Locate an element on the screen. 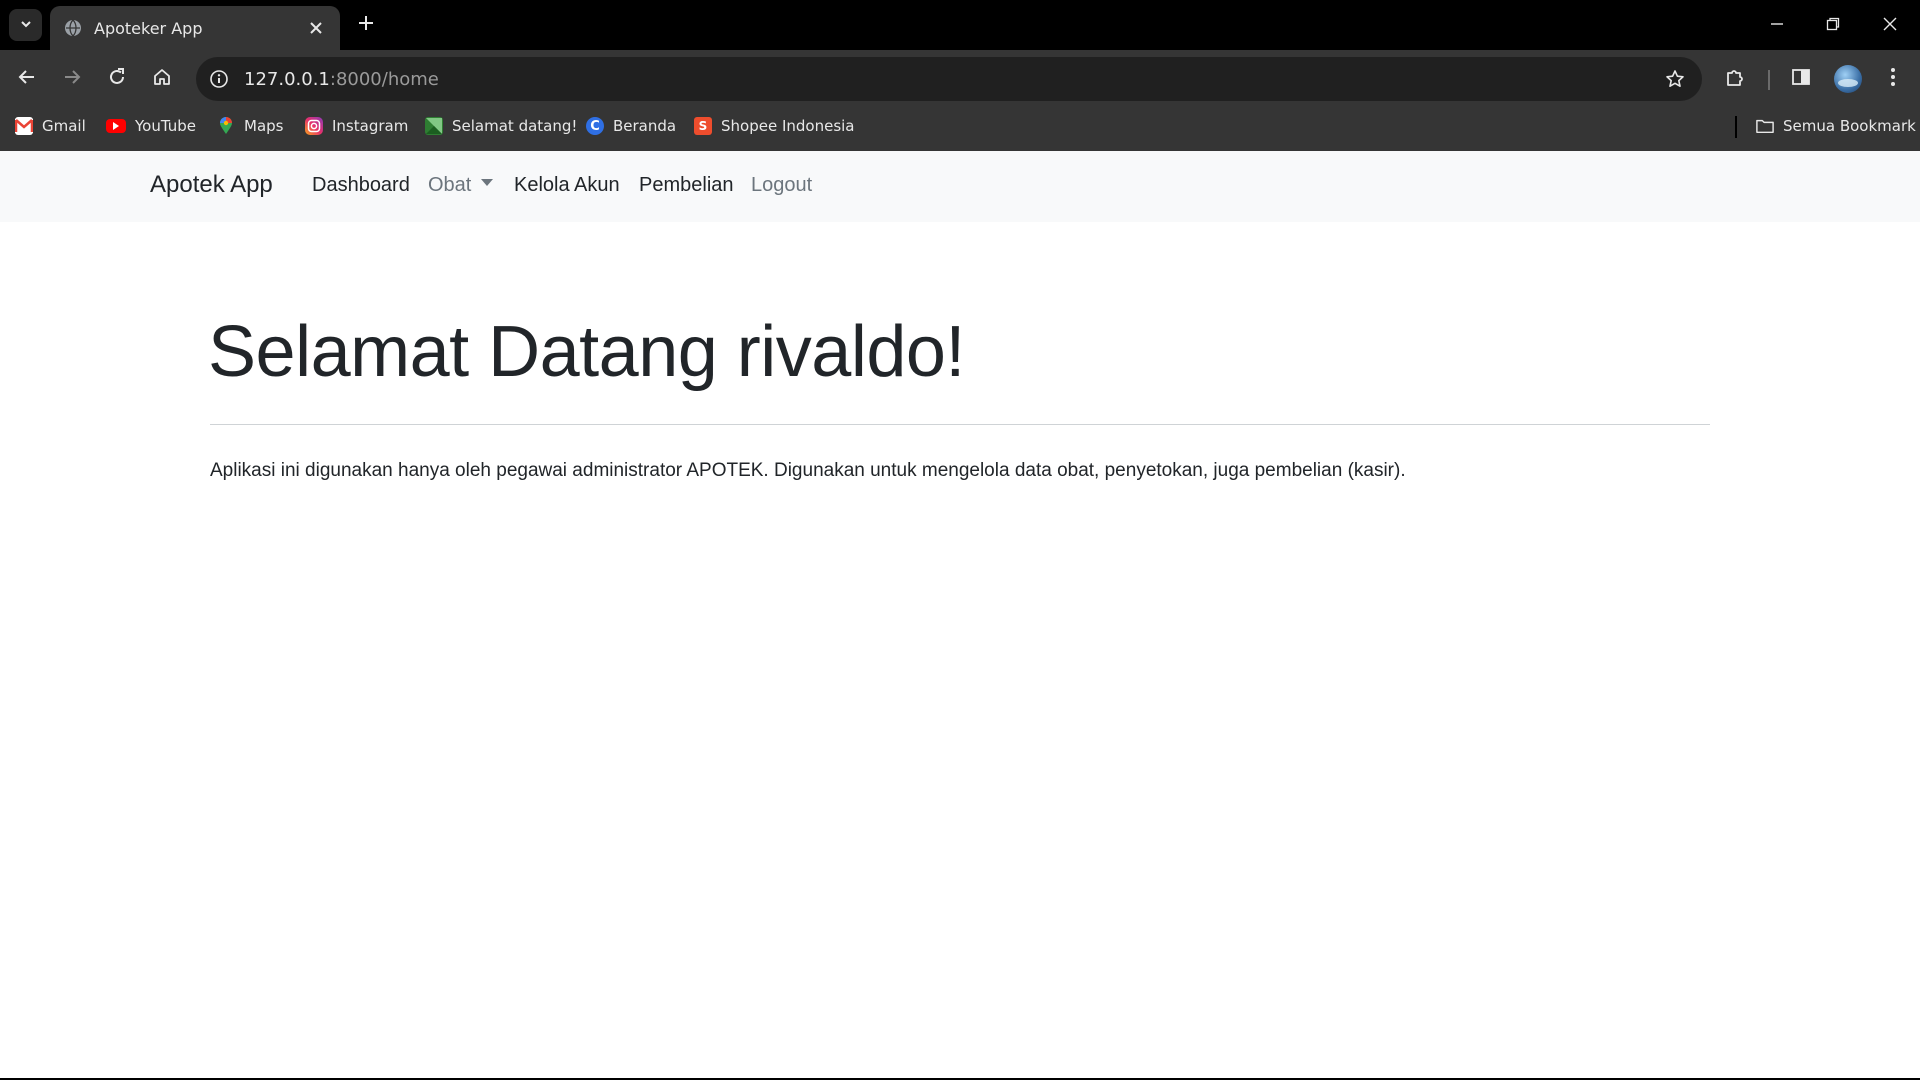  side-panel-icon is located at coordinates (1801, 79).